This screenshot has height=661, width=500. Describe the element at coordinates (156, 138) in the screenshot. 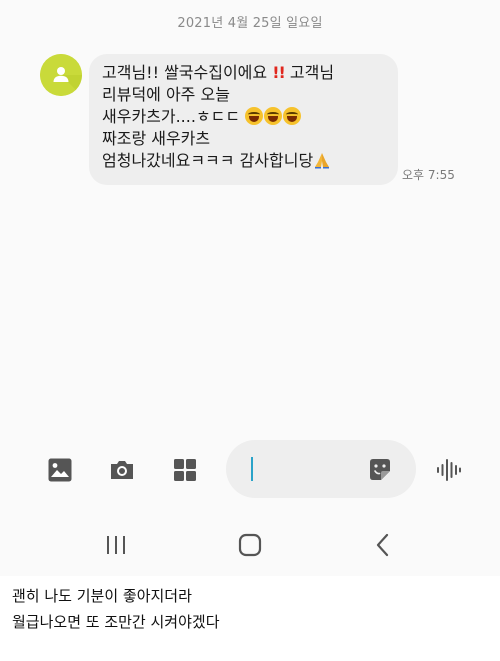

I see `message-line-4: 짜조랑 새우카츠` at that location.